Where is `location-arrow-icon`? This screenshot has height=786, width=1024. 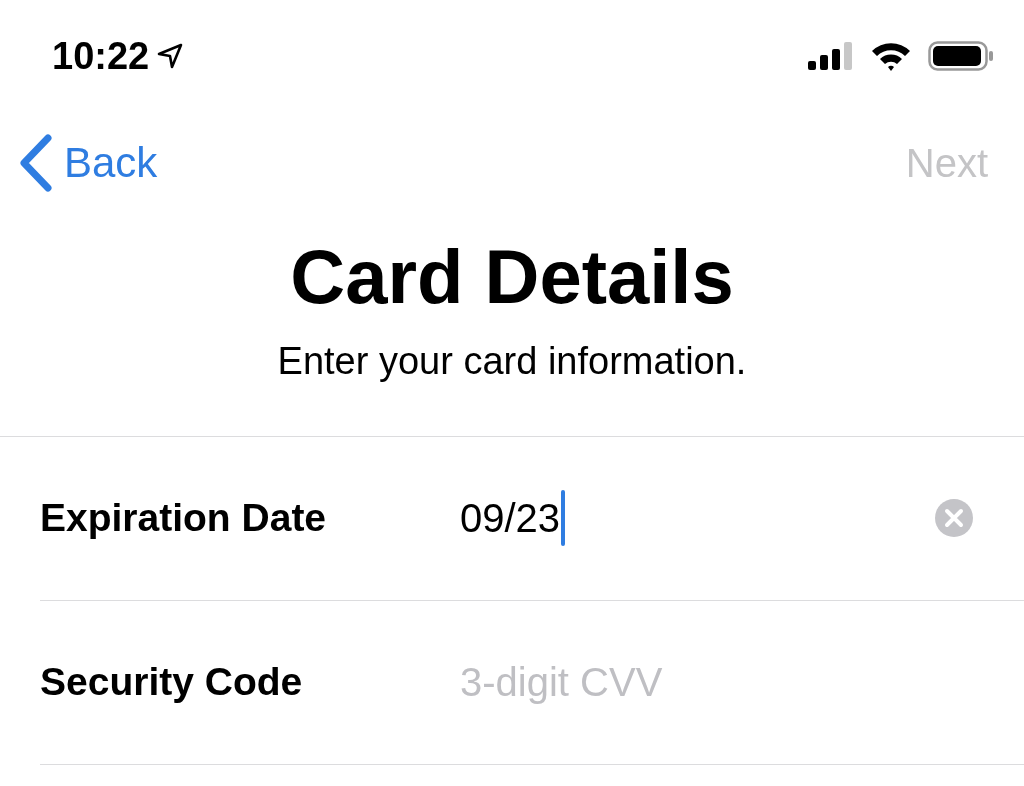
location-arrow-icon is located at coordinates (170, 56).